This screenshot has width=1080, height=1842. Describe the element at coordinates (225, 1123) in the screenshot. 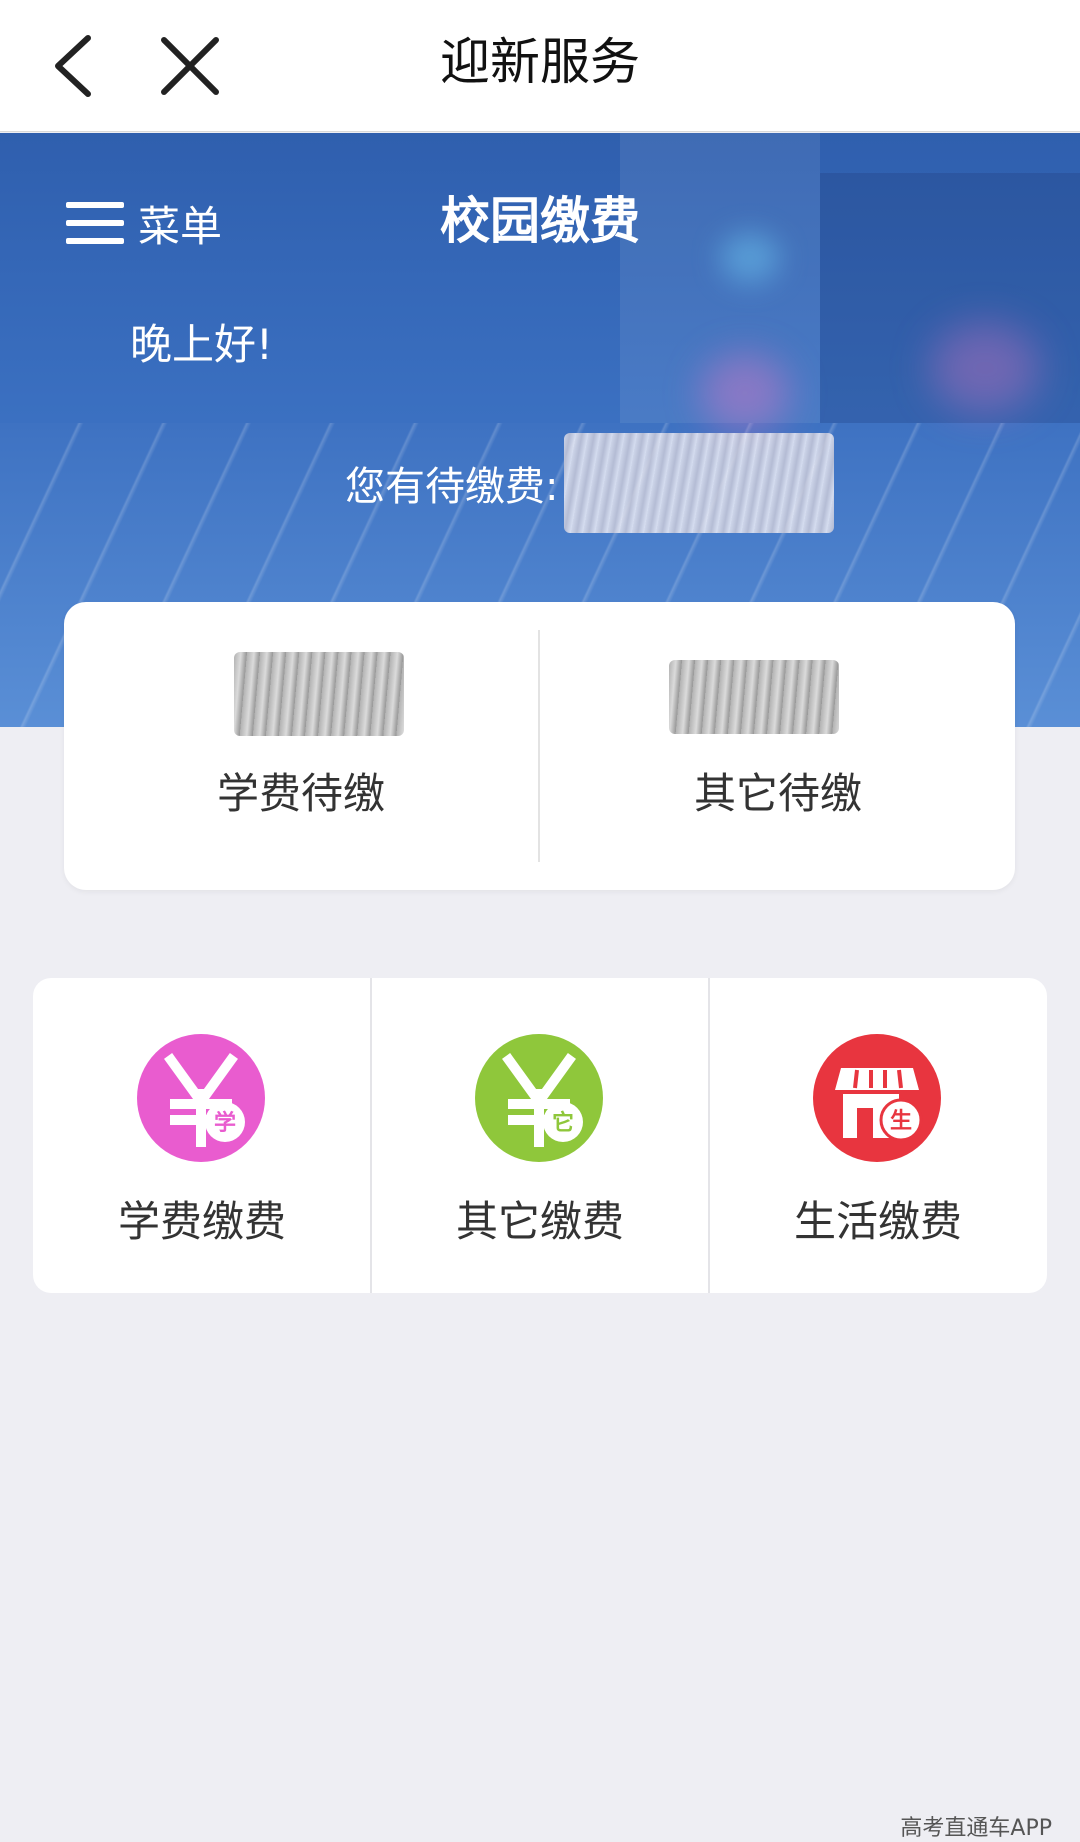

I see `svg-text: 学` at that location.